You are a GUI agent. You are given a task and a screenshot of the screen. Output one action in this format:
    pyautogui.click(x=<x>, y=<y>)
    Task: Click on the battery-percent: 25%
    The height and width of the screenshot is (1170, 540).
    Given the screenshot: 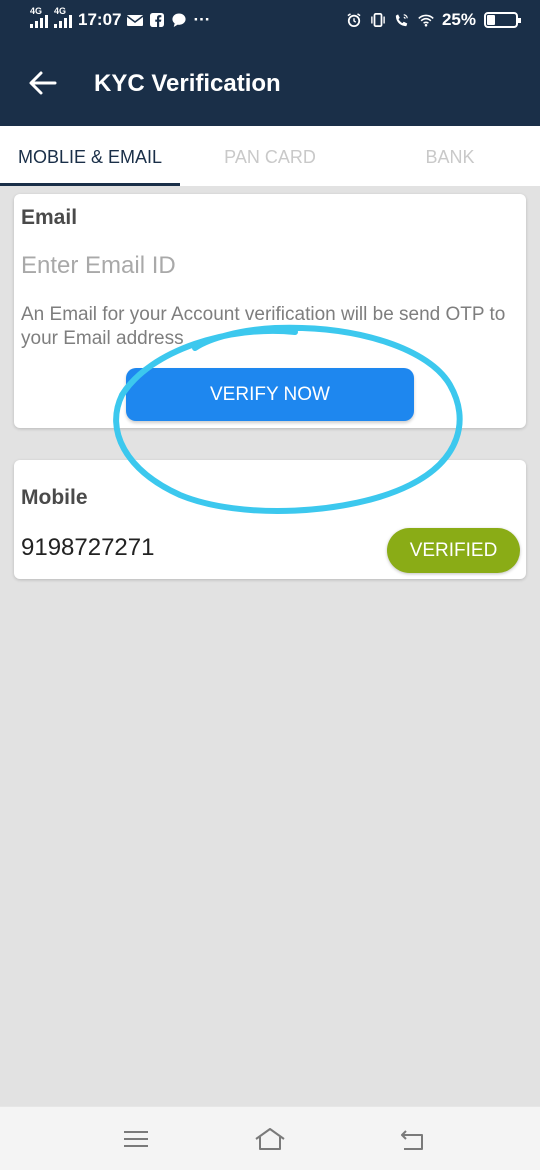 What is the action you would take?
    pyautogui.click(x=458, y=19)
    